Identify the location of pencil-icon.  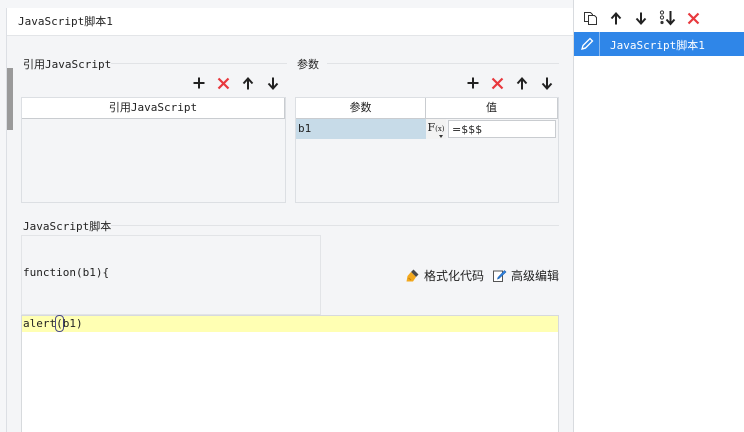
(586, 43).